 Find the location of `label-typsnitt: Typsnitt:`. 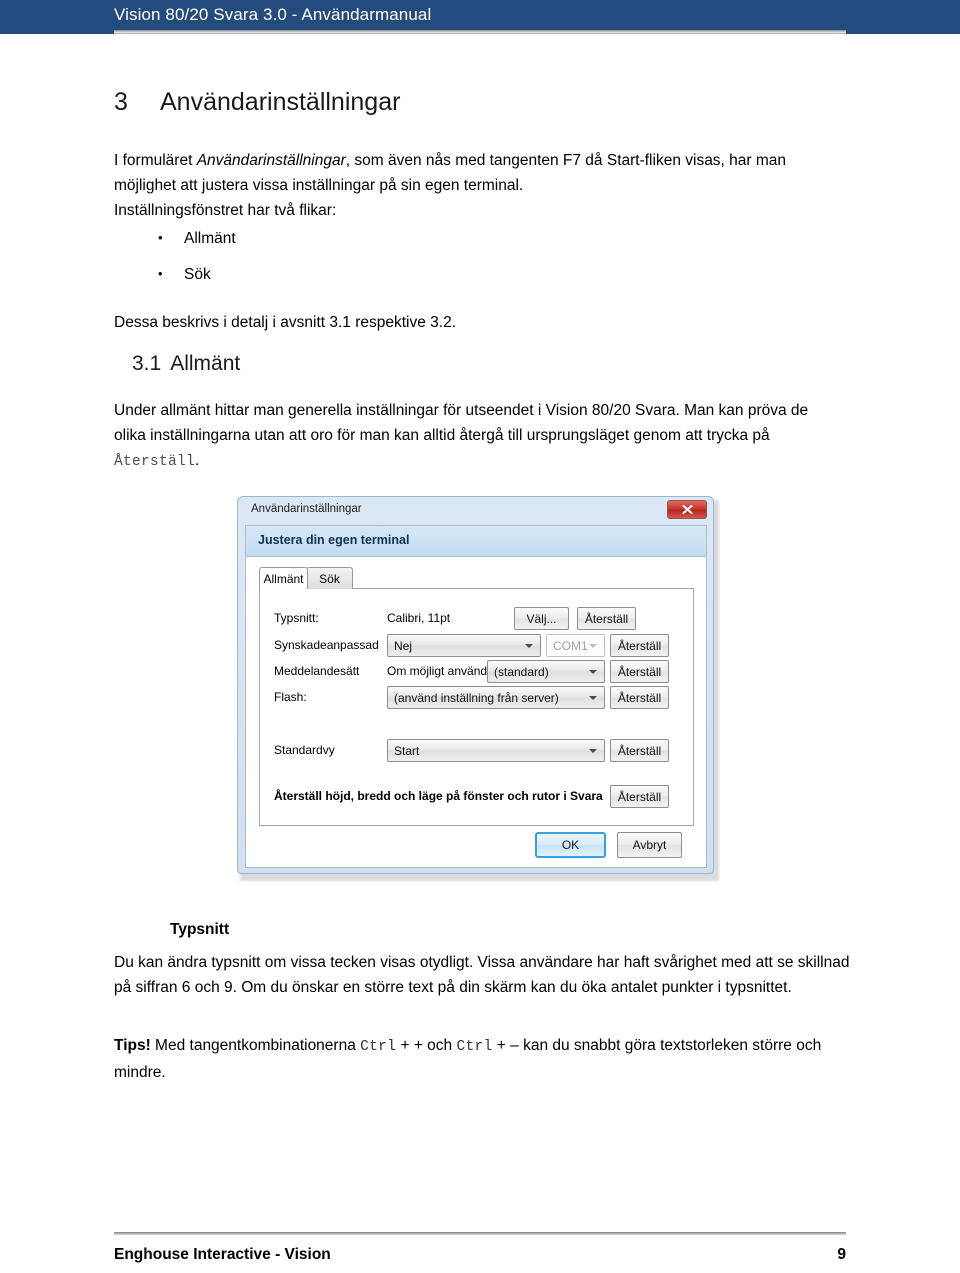

label-typsnitt: Typsnitt: is located at coordinates (296, 618).